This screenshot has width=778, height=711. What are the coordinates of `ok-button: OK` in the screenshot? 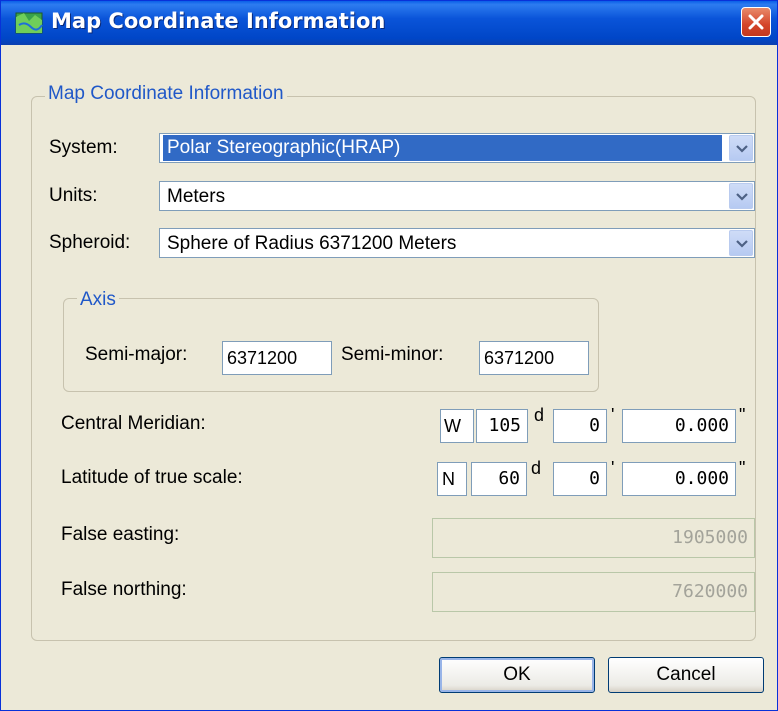 It's located at (517, 675).